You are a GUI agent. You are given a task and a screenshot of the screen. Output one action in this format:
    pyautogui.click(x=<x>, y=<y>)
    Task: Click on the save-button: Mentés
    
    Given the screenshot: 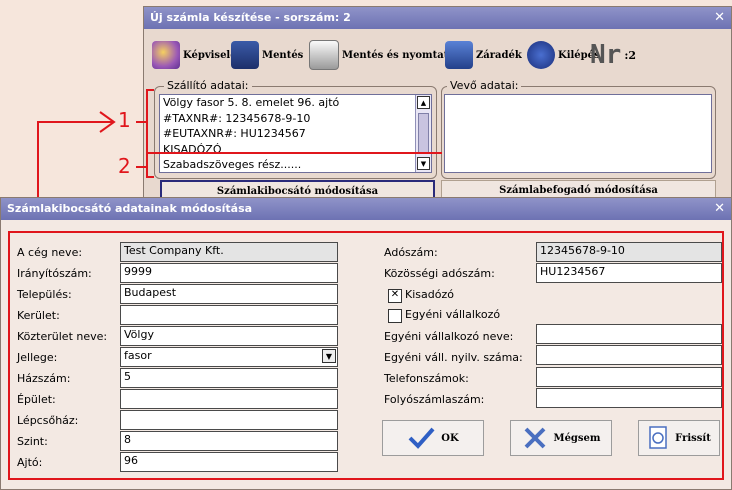 What is the action you would take?
    pyautogui.click(x=267, y=55)
    